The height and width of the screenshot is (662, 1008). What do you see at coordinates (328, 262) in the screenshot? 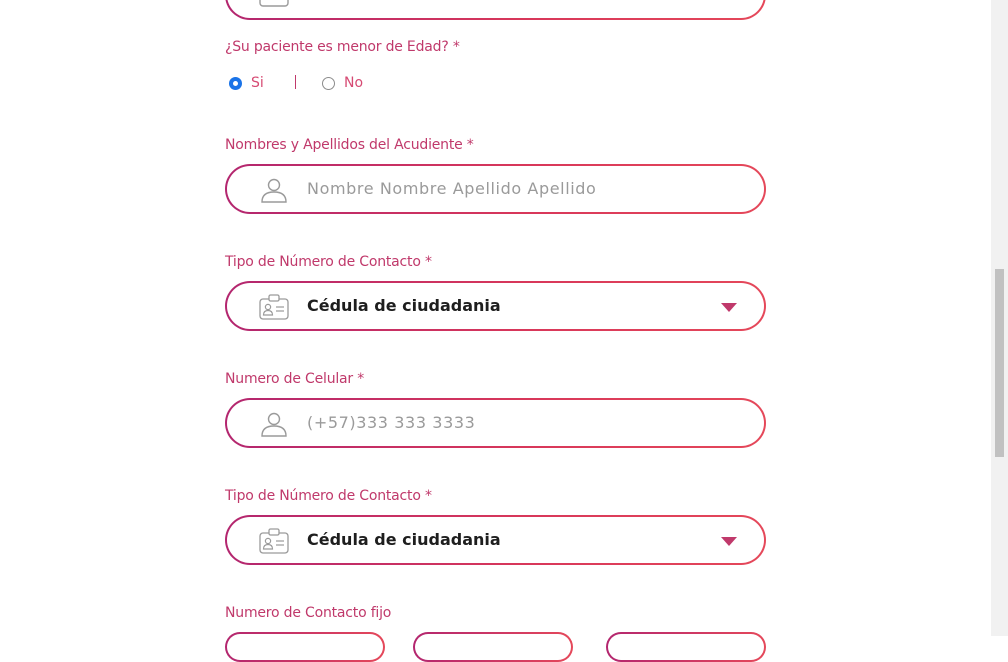
I see `contact-type-label: Tipo de Número de Contacto *` at bounding box center [328, 262].